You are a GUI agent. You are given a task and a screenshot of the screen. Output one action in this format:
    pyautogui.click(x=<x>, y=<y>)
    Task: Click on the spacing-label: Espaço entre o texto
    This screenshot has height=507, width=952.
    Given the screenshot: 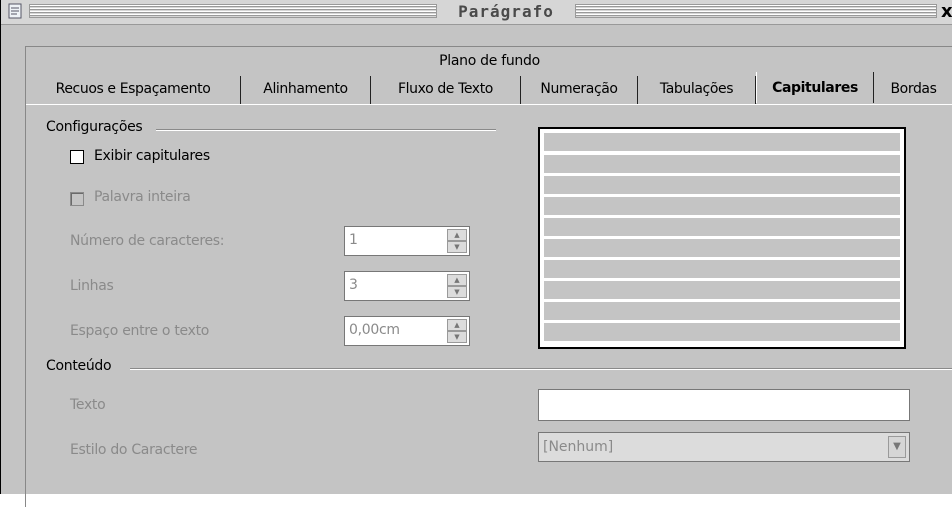 What is the action you would take?
    pyautogui.click(x=140, y=331)
    